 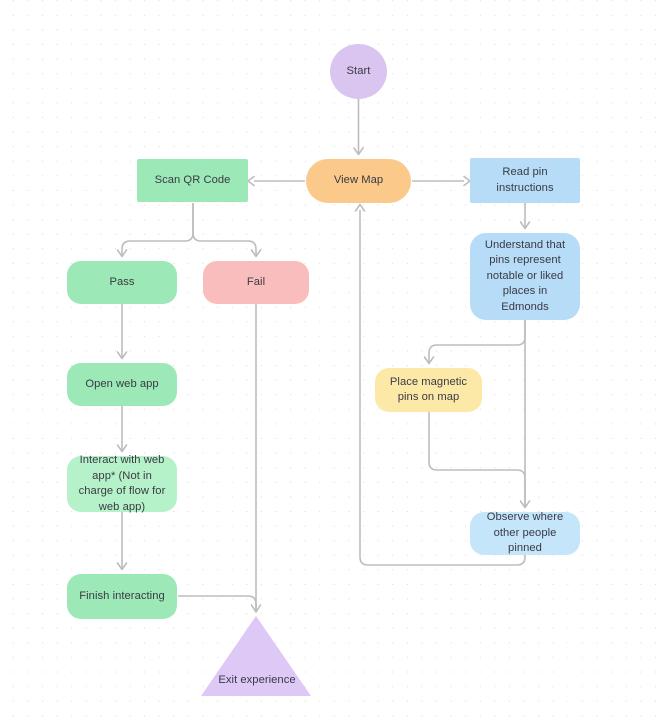 I want to click on edge-understand-to-place-pins, so click(x=477, y=341).